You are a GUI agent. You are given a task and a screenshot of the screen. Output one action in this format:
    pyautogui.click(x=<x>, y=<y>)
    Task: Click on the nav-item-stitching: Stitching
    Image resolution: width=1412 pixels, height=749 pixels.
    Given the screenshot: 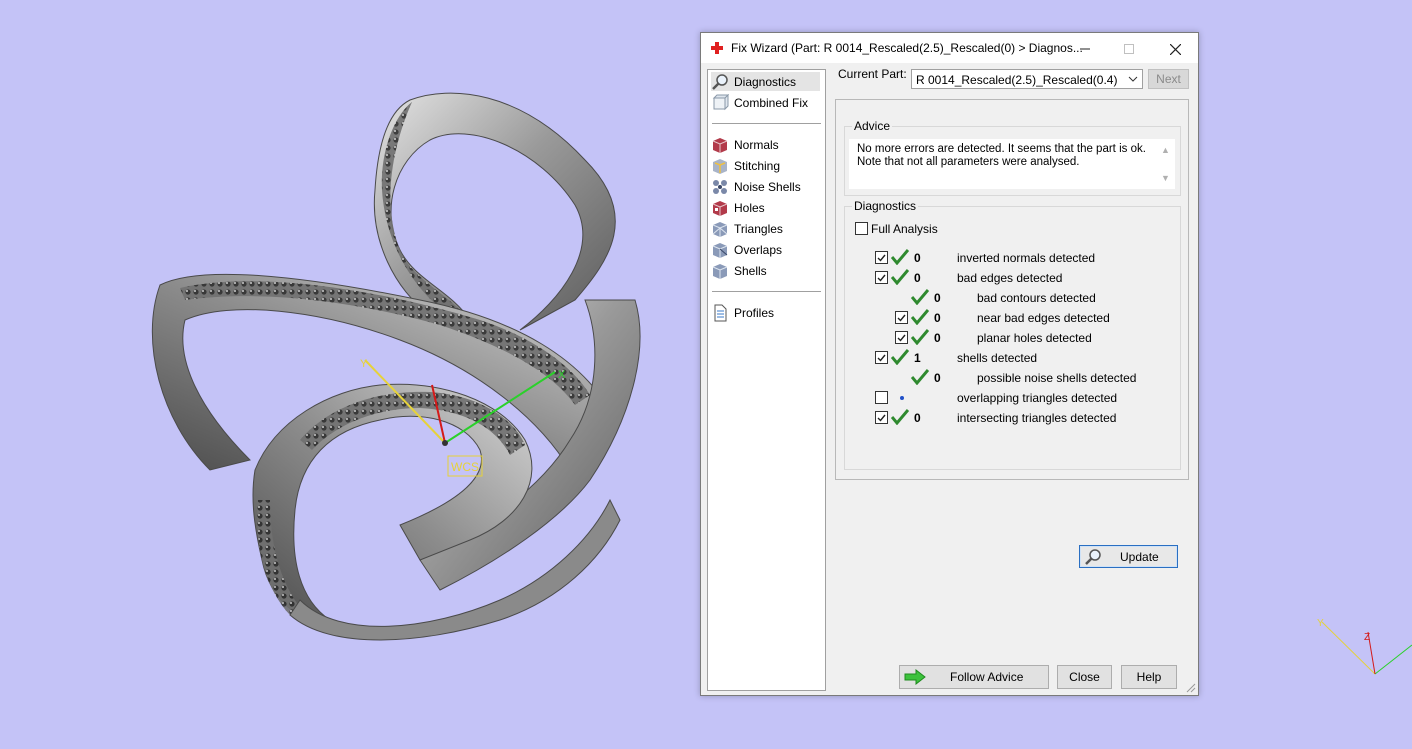 What is the action you would take?
    pyautogui.click(x=765, y=165)
    